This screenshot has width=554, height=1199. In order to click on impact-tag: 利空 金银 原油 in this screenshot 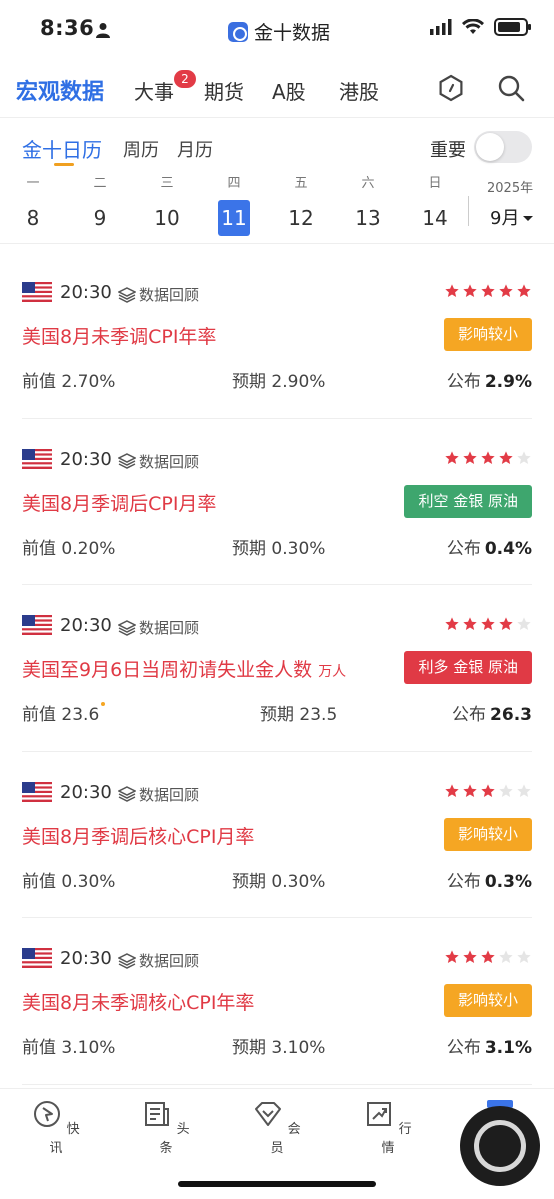, I will do `click(468, 501)`.